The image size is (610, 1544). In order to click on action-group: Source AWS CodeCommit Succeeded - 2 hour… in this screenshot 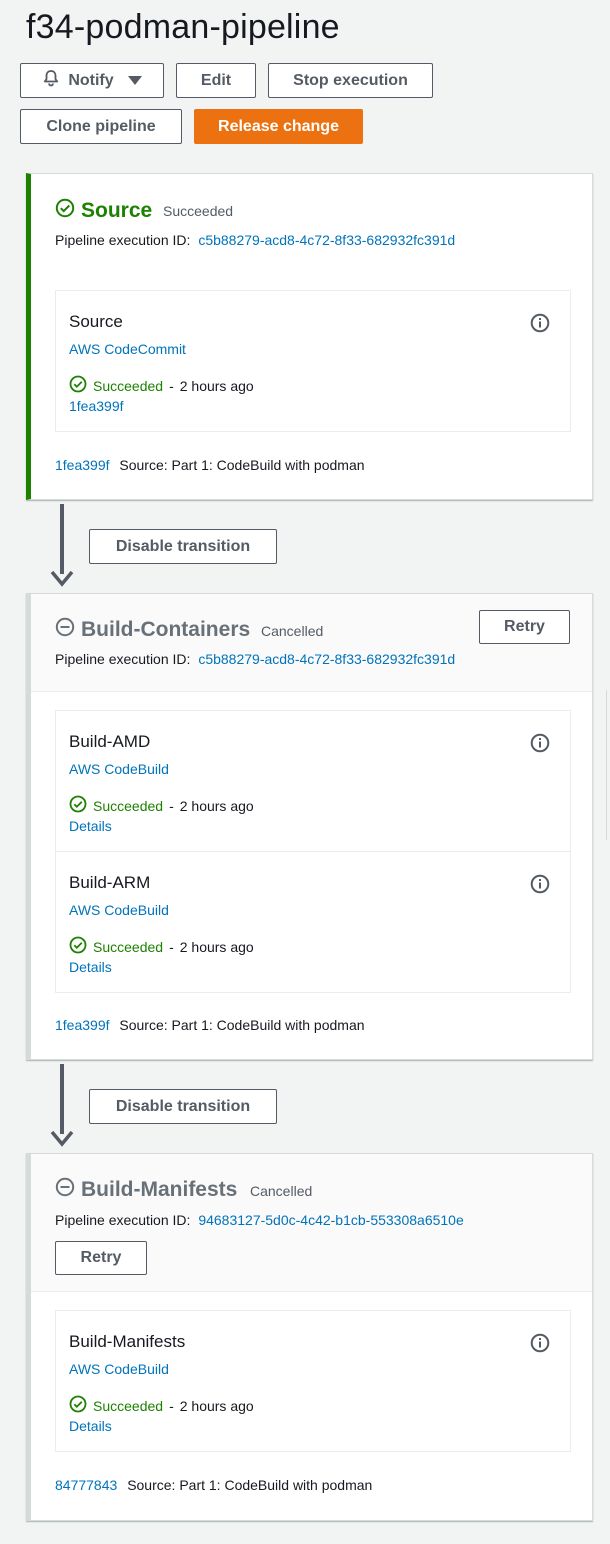, I will do `click(313, 361)`.